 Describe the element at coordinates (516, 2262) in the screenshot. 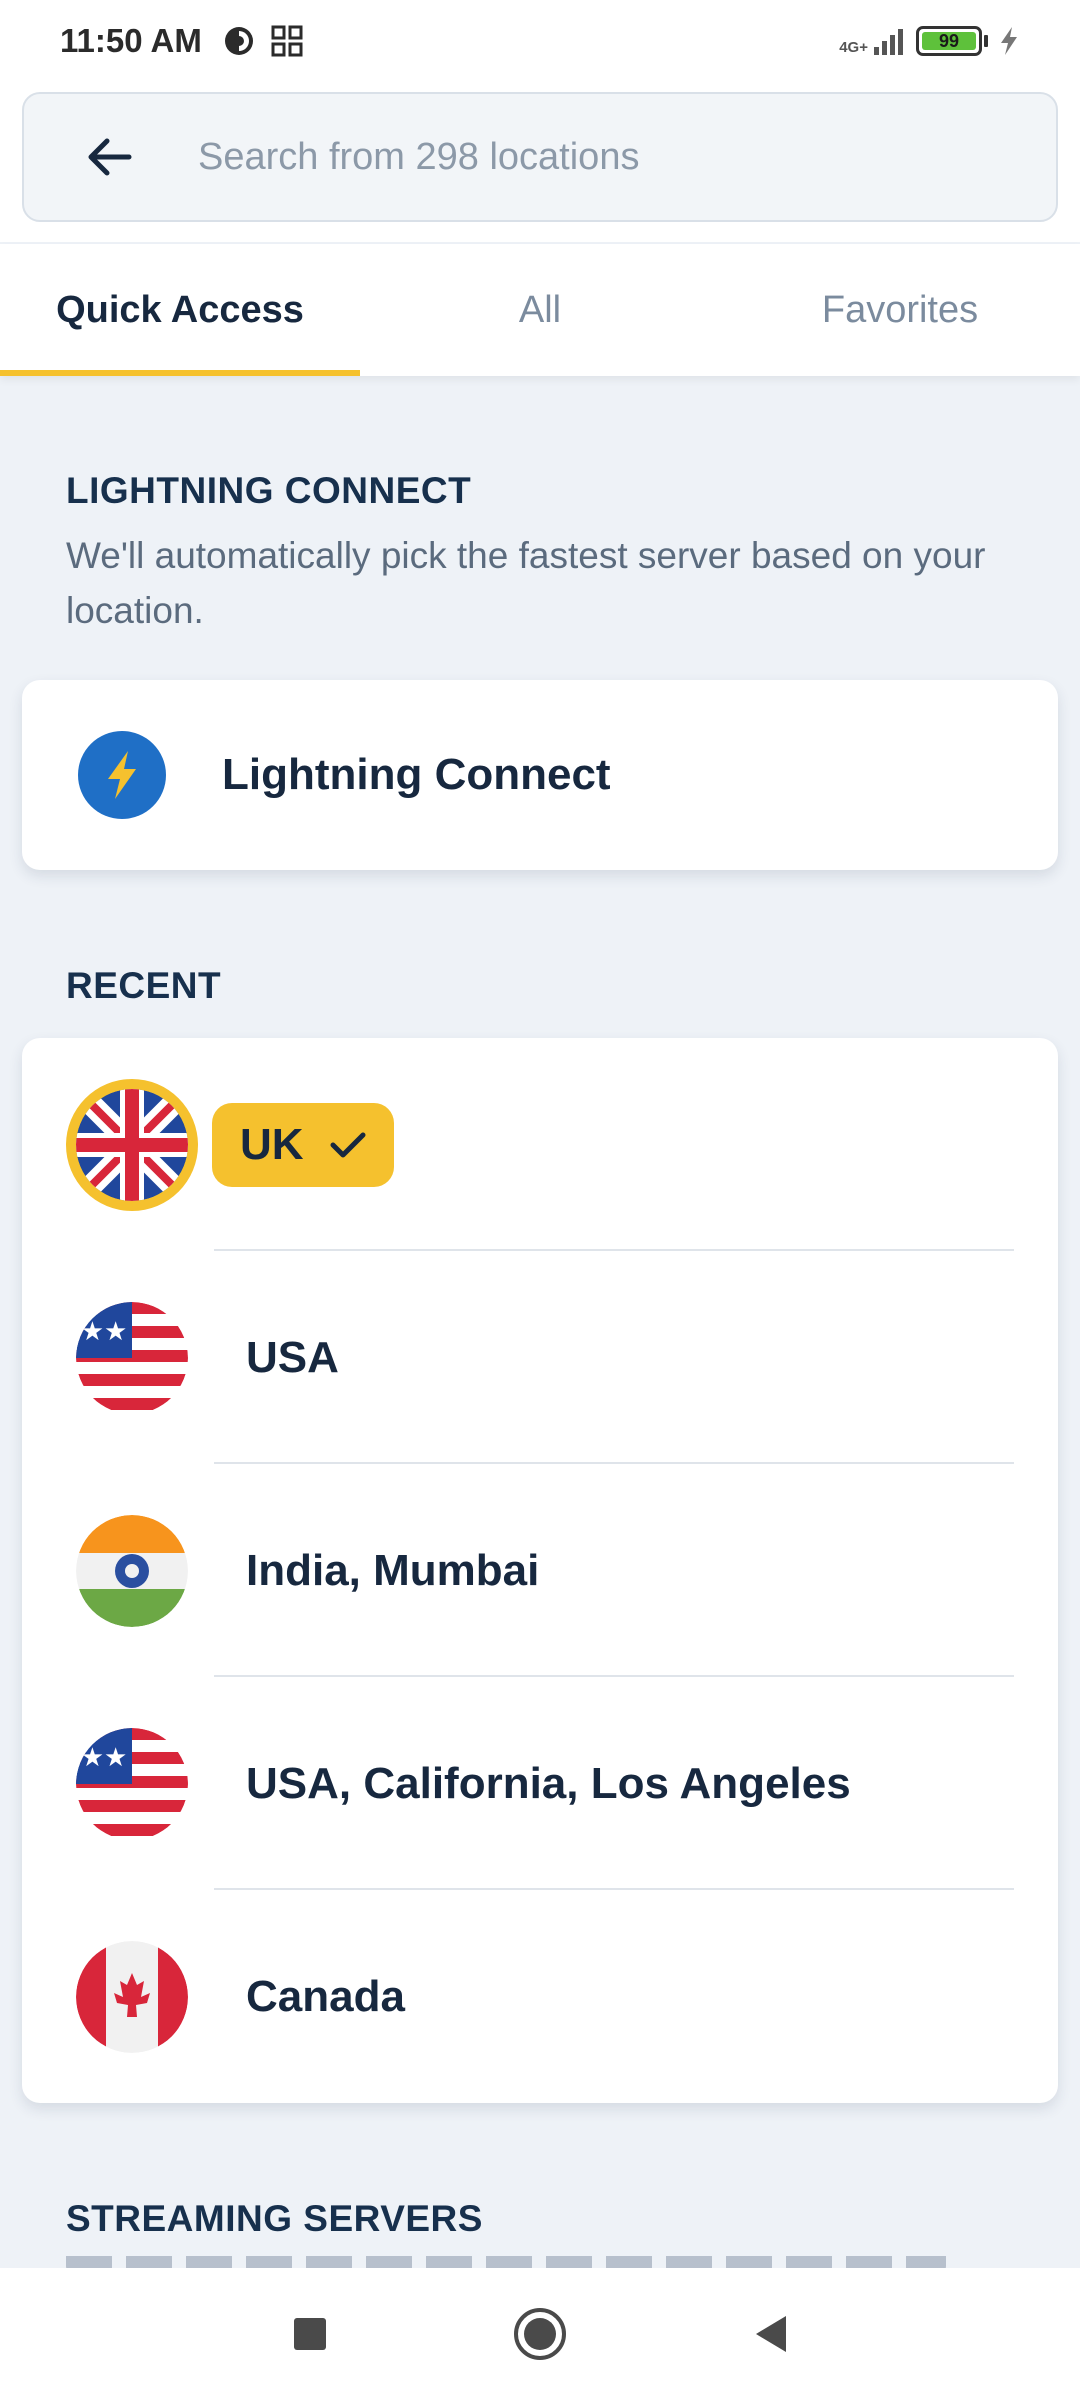

I see `streaming-description-peek` at that location.